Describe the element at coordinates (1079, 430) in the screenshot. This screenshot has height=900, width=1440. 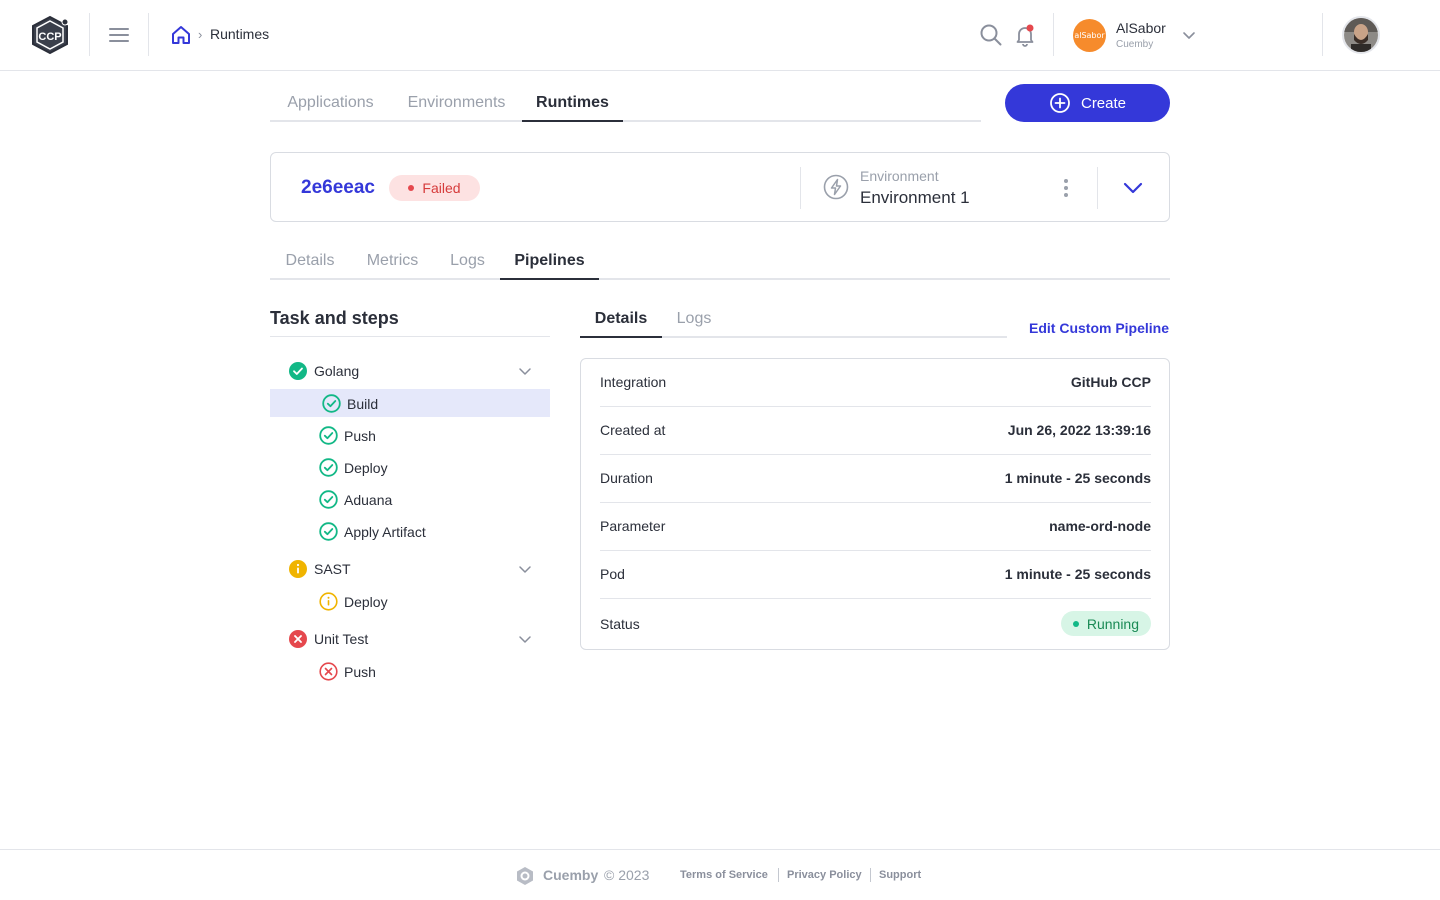
I see `detail-value: Jun 26, 2022 13:39:16` at that location.